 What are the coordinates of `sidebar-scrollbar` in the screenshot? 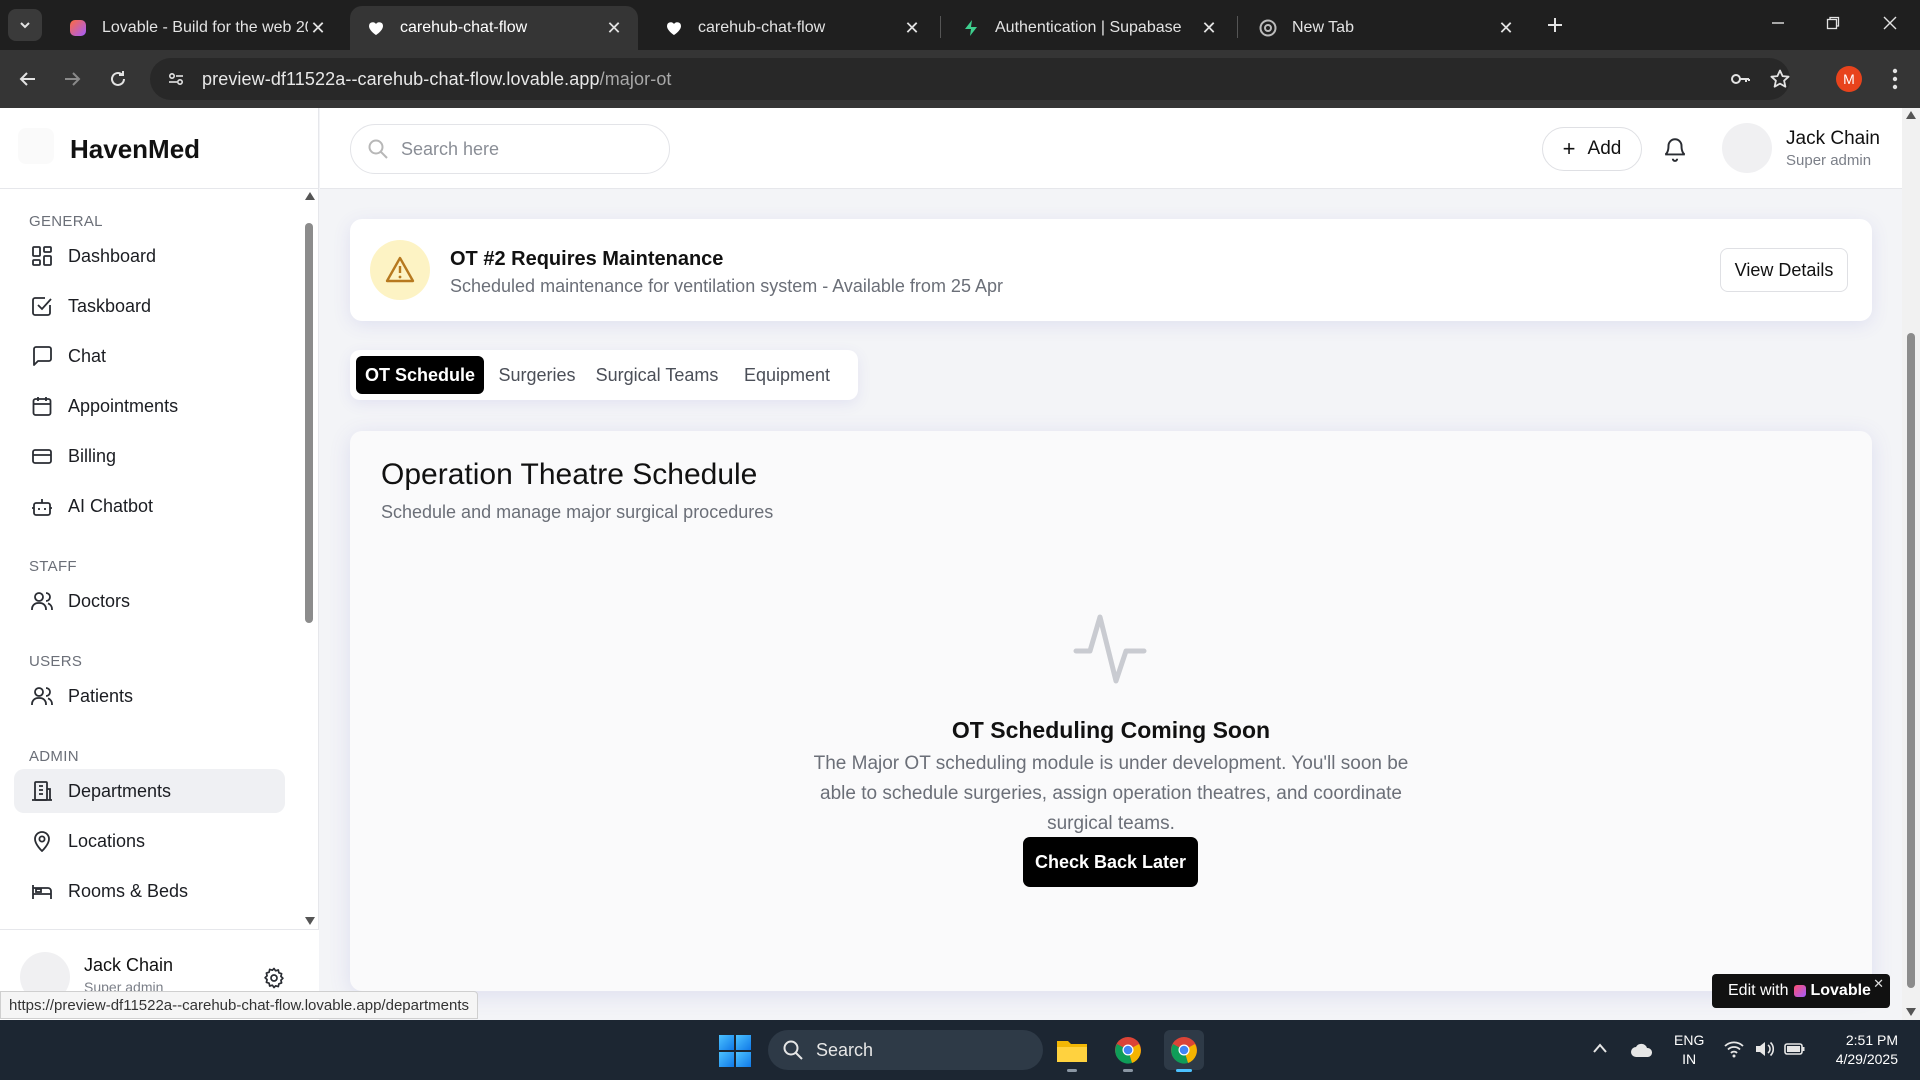 It's located at (309, 559).